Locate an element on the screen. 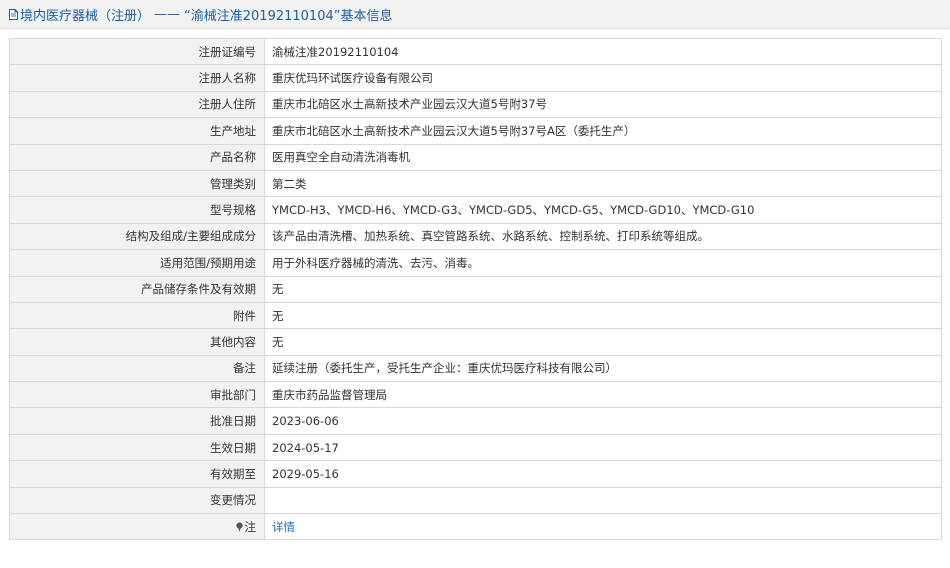 This screenshot has width=950, height=568. table-row: 生产地址 重庆市北碚区水土高新技术产业园云汉大道5号附37号A区（委托生产） is located at coordinates (475, 131).